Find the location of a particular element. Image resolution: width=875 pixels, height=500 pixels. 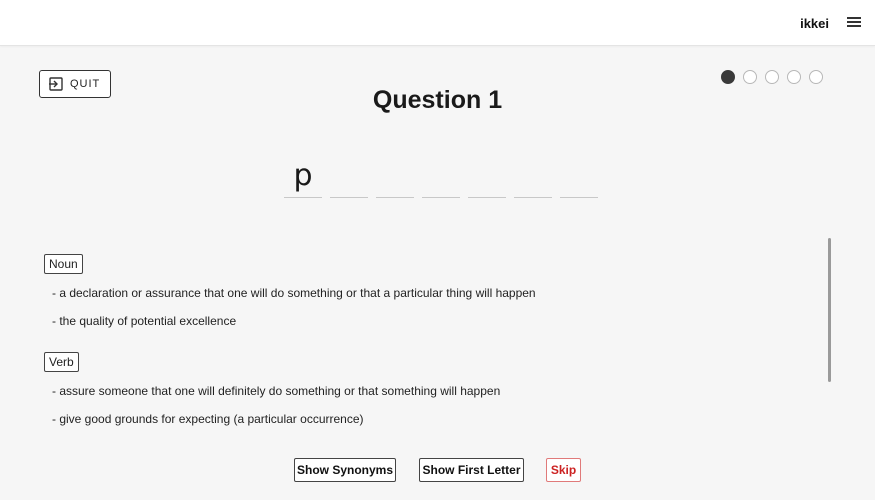

show-first-letter-button: Show First Letter is located at coordinates (471, 470).